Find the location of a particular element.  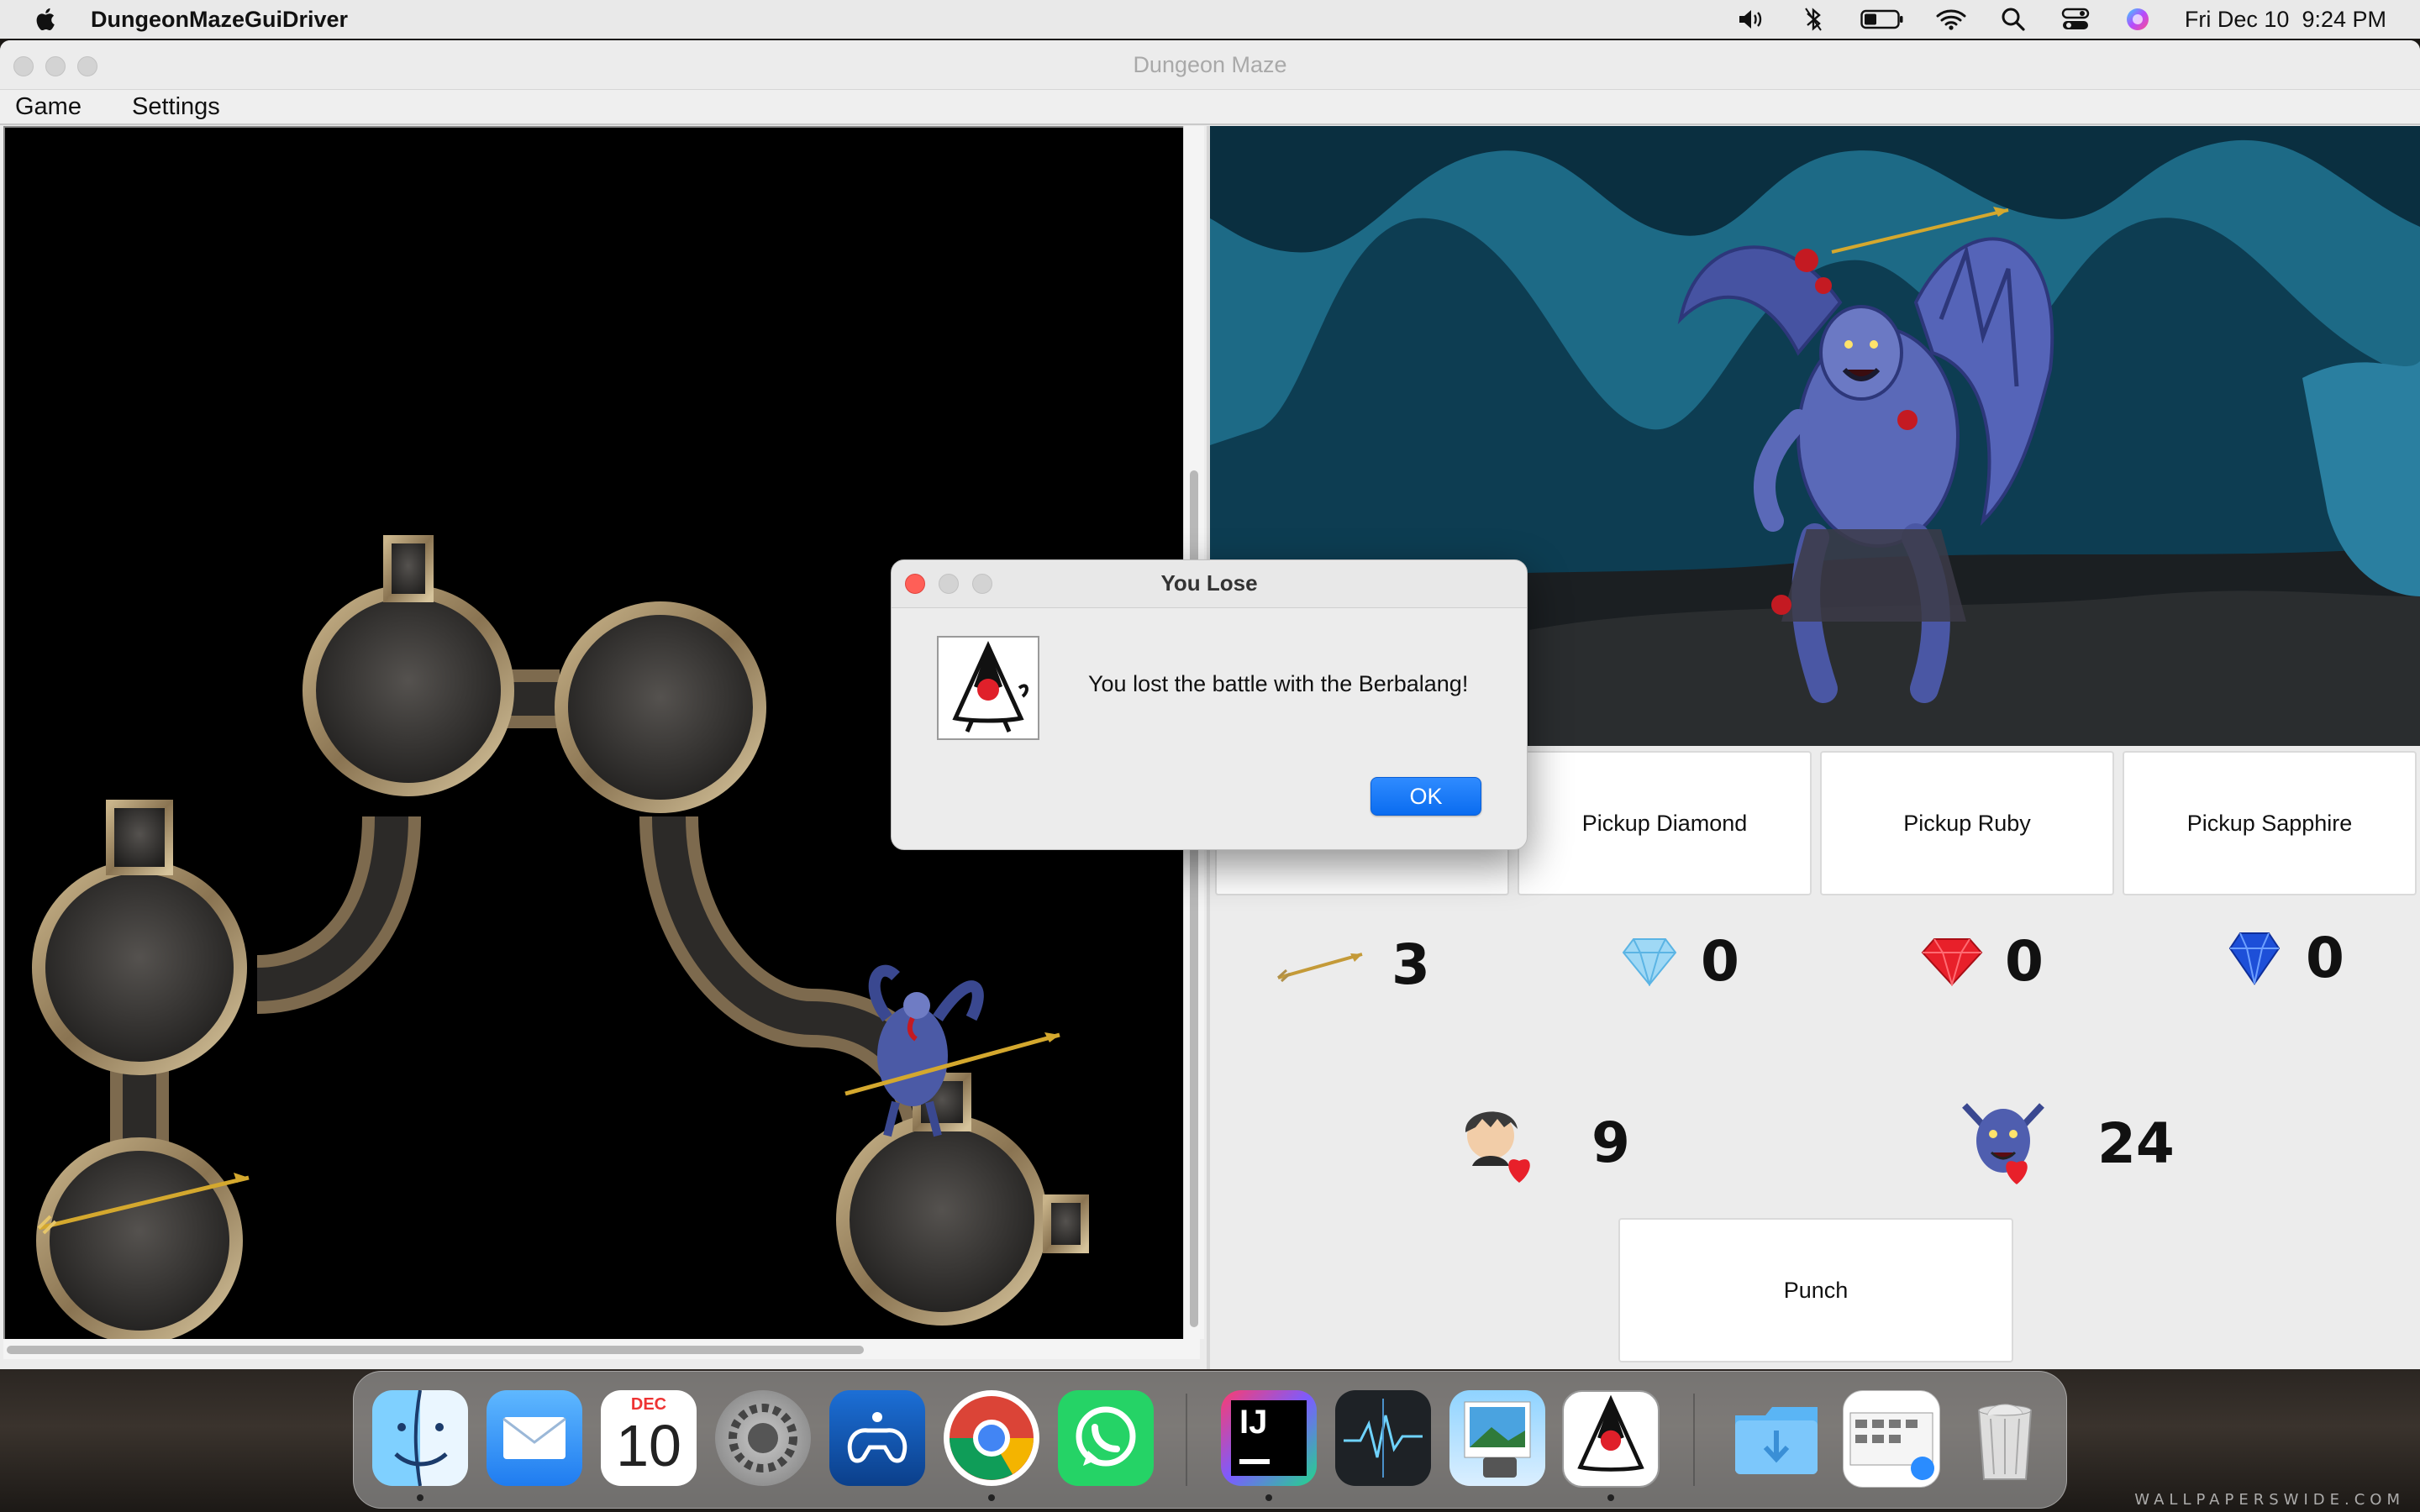

wallpaper-credit: WALLPAPERSWIDE.COM is located at coordinates (2269, 1500).